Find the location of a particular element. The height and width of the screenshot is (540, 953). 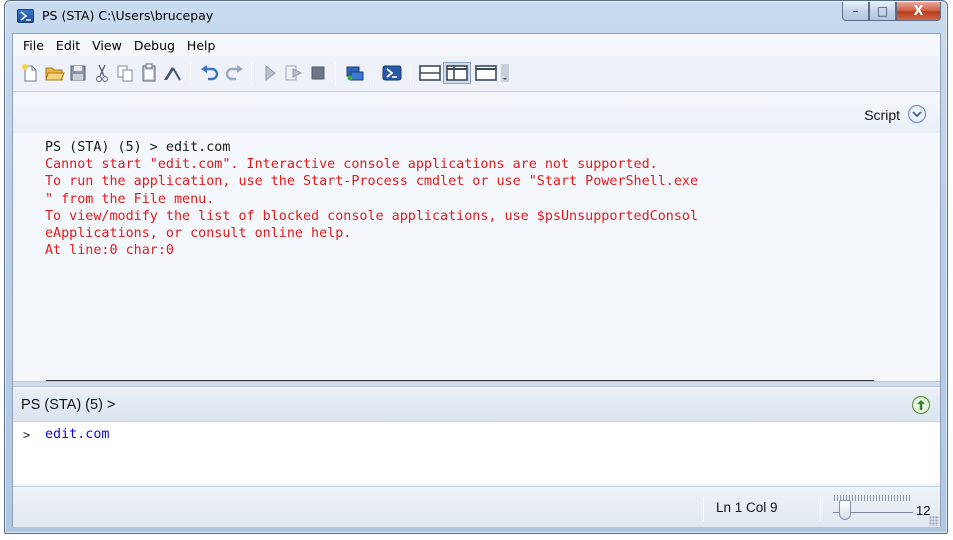

hide-script-icon is located at coordinates (486, 73).